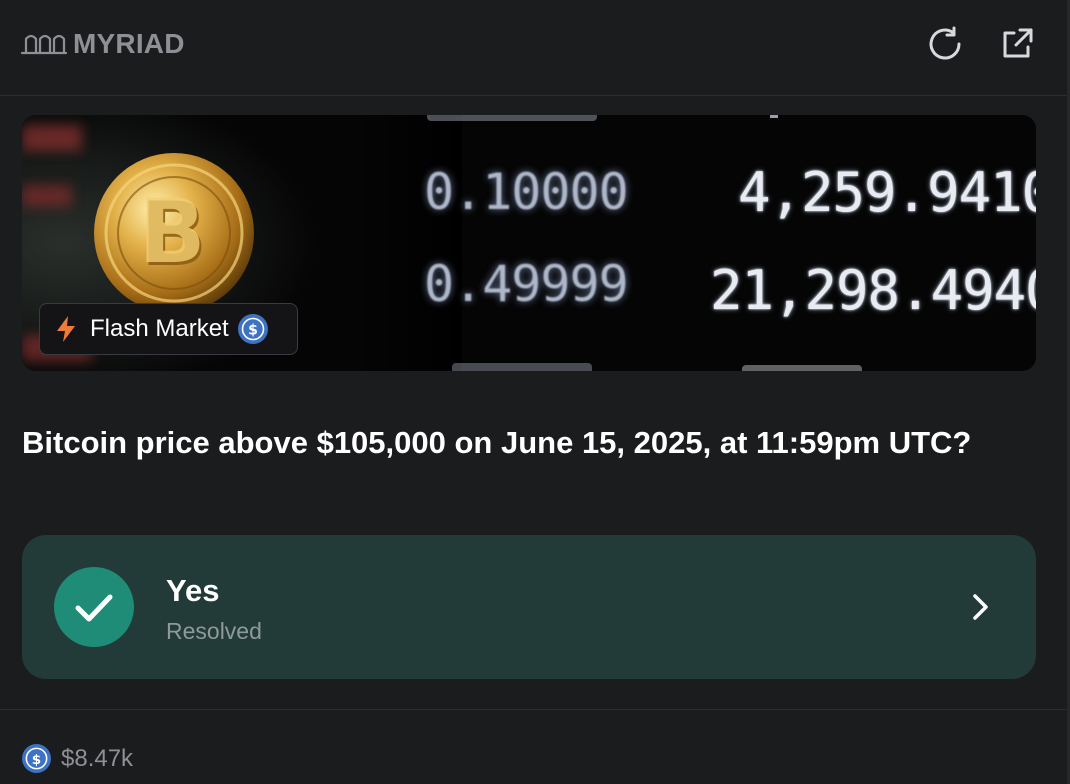  What do you see at coordinates (44, 44) in the screenshot?
I see `bridge-logo-icon` at bounding box center [44, 44].